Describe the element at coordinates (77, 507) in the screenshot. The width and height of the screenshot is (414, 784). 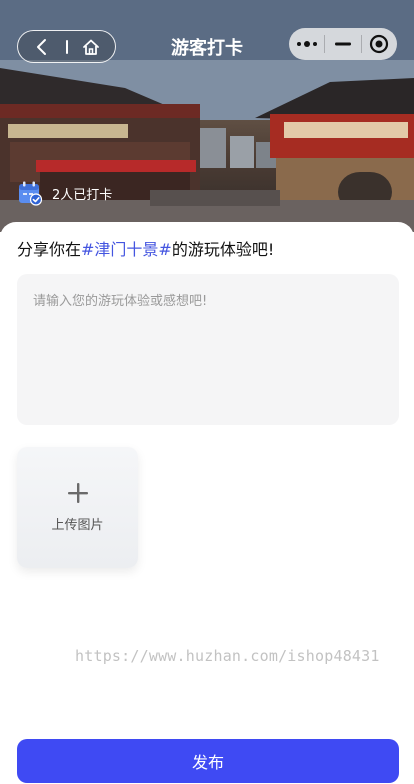
I see `upload-image-button: 上传图片` at that location.